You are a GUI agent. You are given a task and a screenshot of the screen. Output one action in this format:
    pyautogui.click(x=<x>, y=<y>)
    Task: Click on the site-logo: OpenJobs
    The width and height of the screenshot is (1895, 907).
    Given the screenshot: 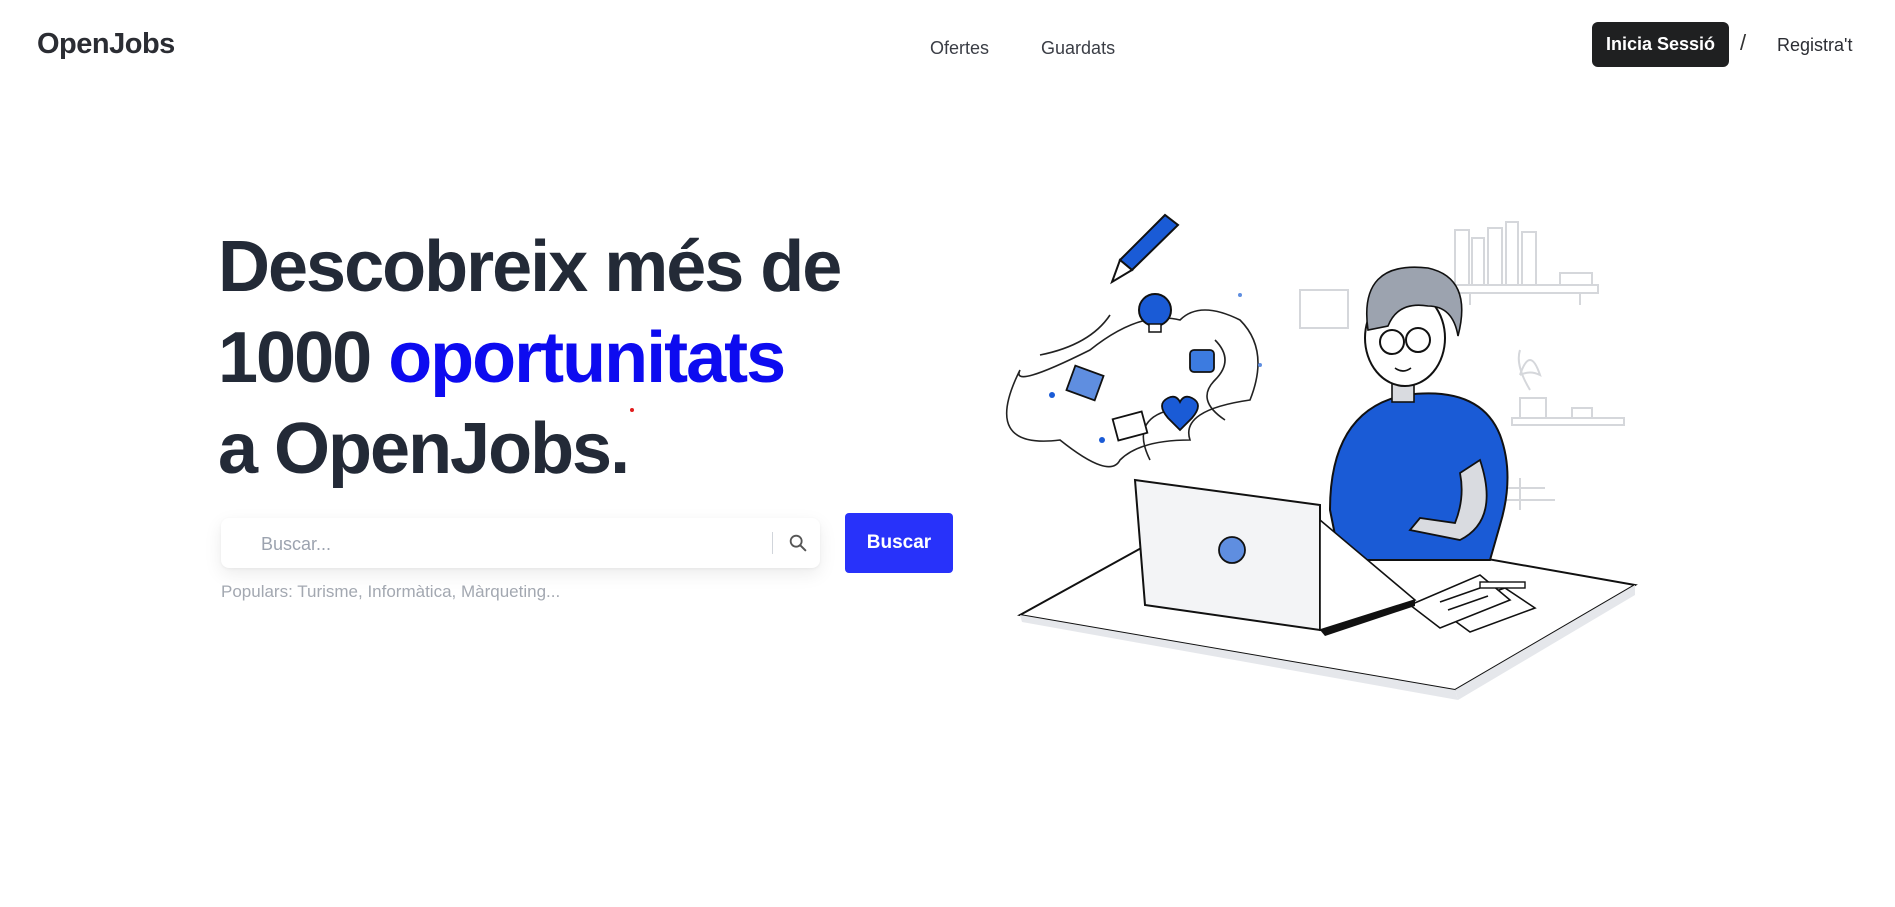 What is the action you would take?
    pyautogui.click(x=106, y=44)
    